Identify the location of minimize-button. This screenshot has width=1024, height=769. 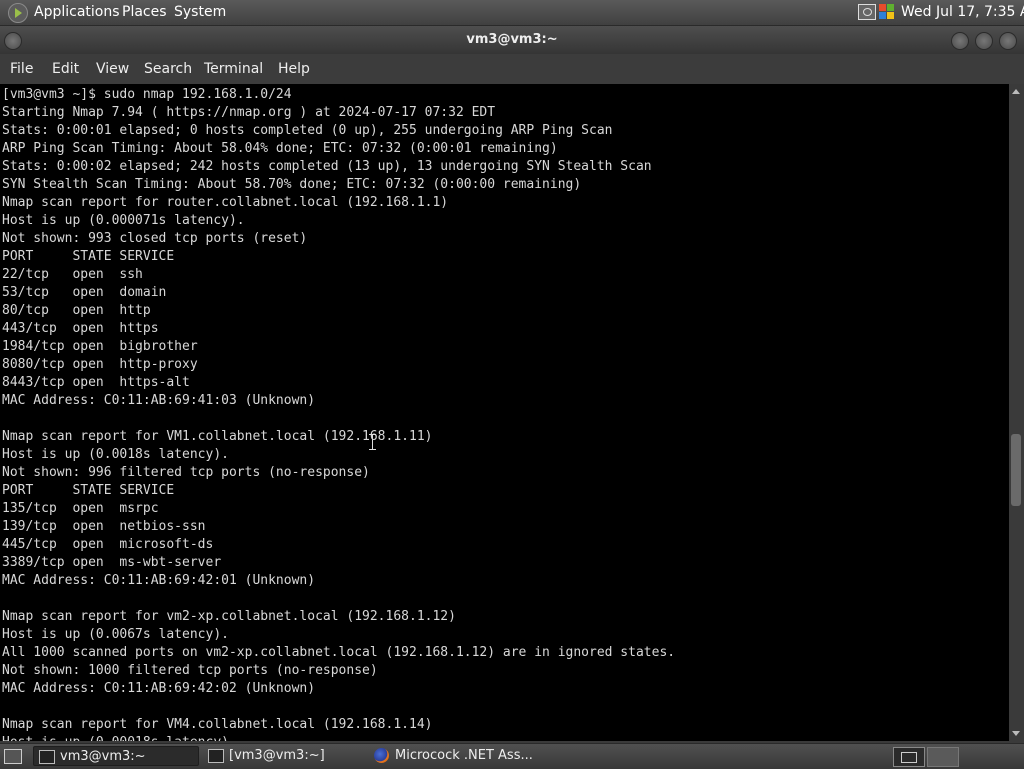
(960, 41).